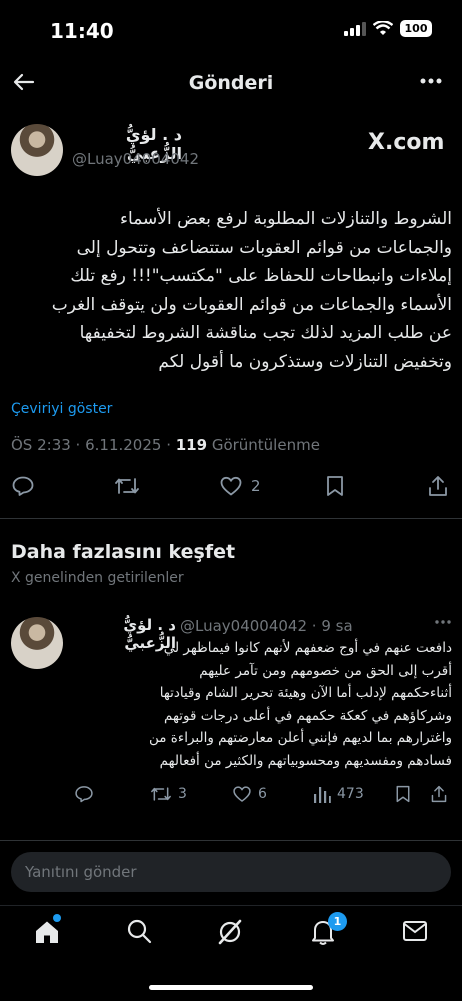 This screenshot has height=1001, width=462. I want to click on tab-notifications: 1, so click(328, 929).